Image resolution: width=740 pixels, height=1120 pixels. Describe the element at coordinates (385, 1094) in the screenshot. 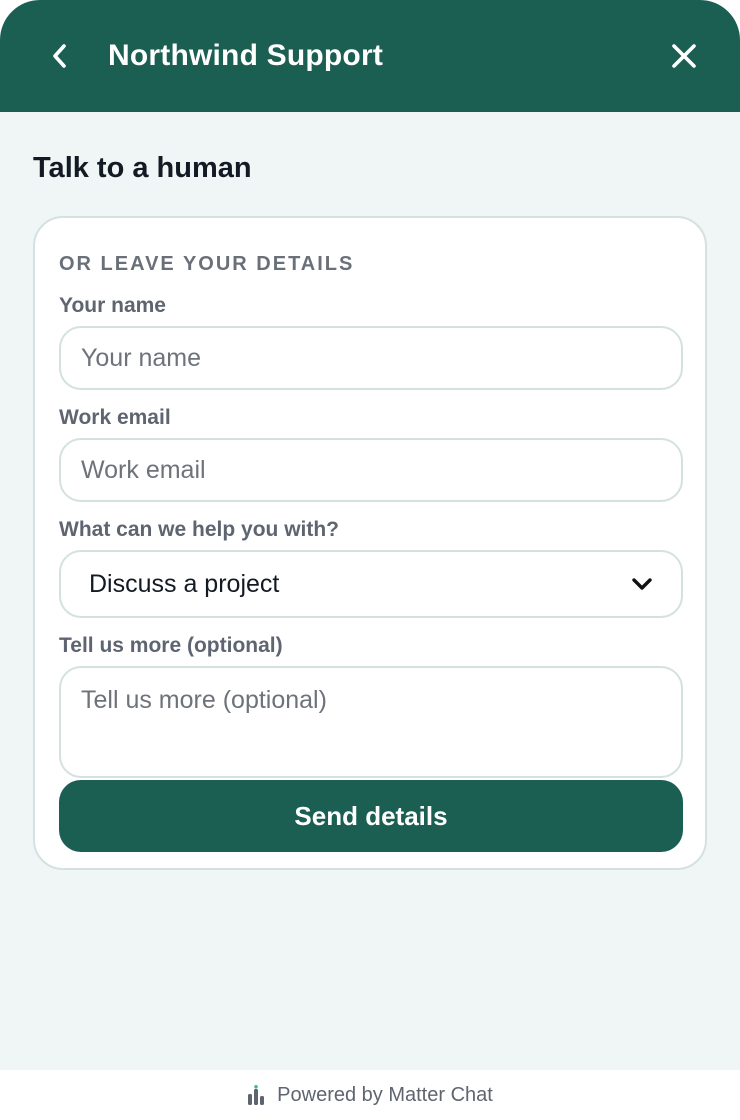

I see `footer-text: Powered by Matter Chat` at that location.